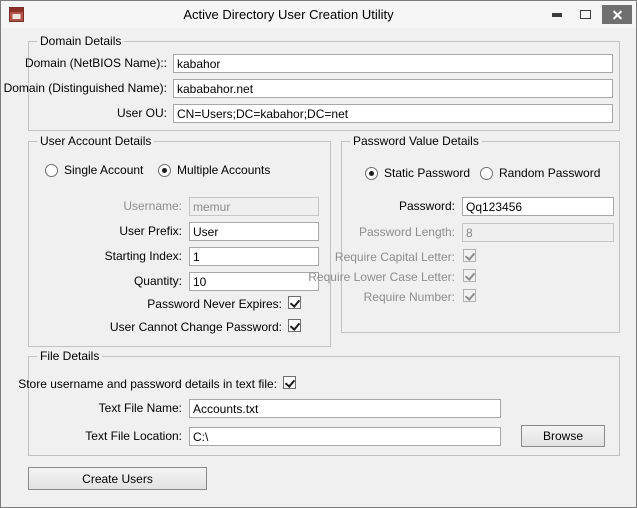 The height and width of the screenshot is (508, 637). I want to click on multiple-accounts-label: Multiple Accounts, so click(224, 170).